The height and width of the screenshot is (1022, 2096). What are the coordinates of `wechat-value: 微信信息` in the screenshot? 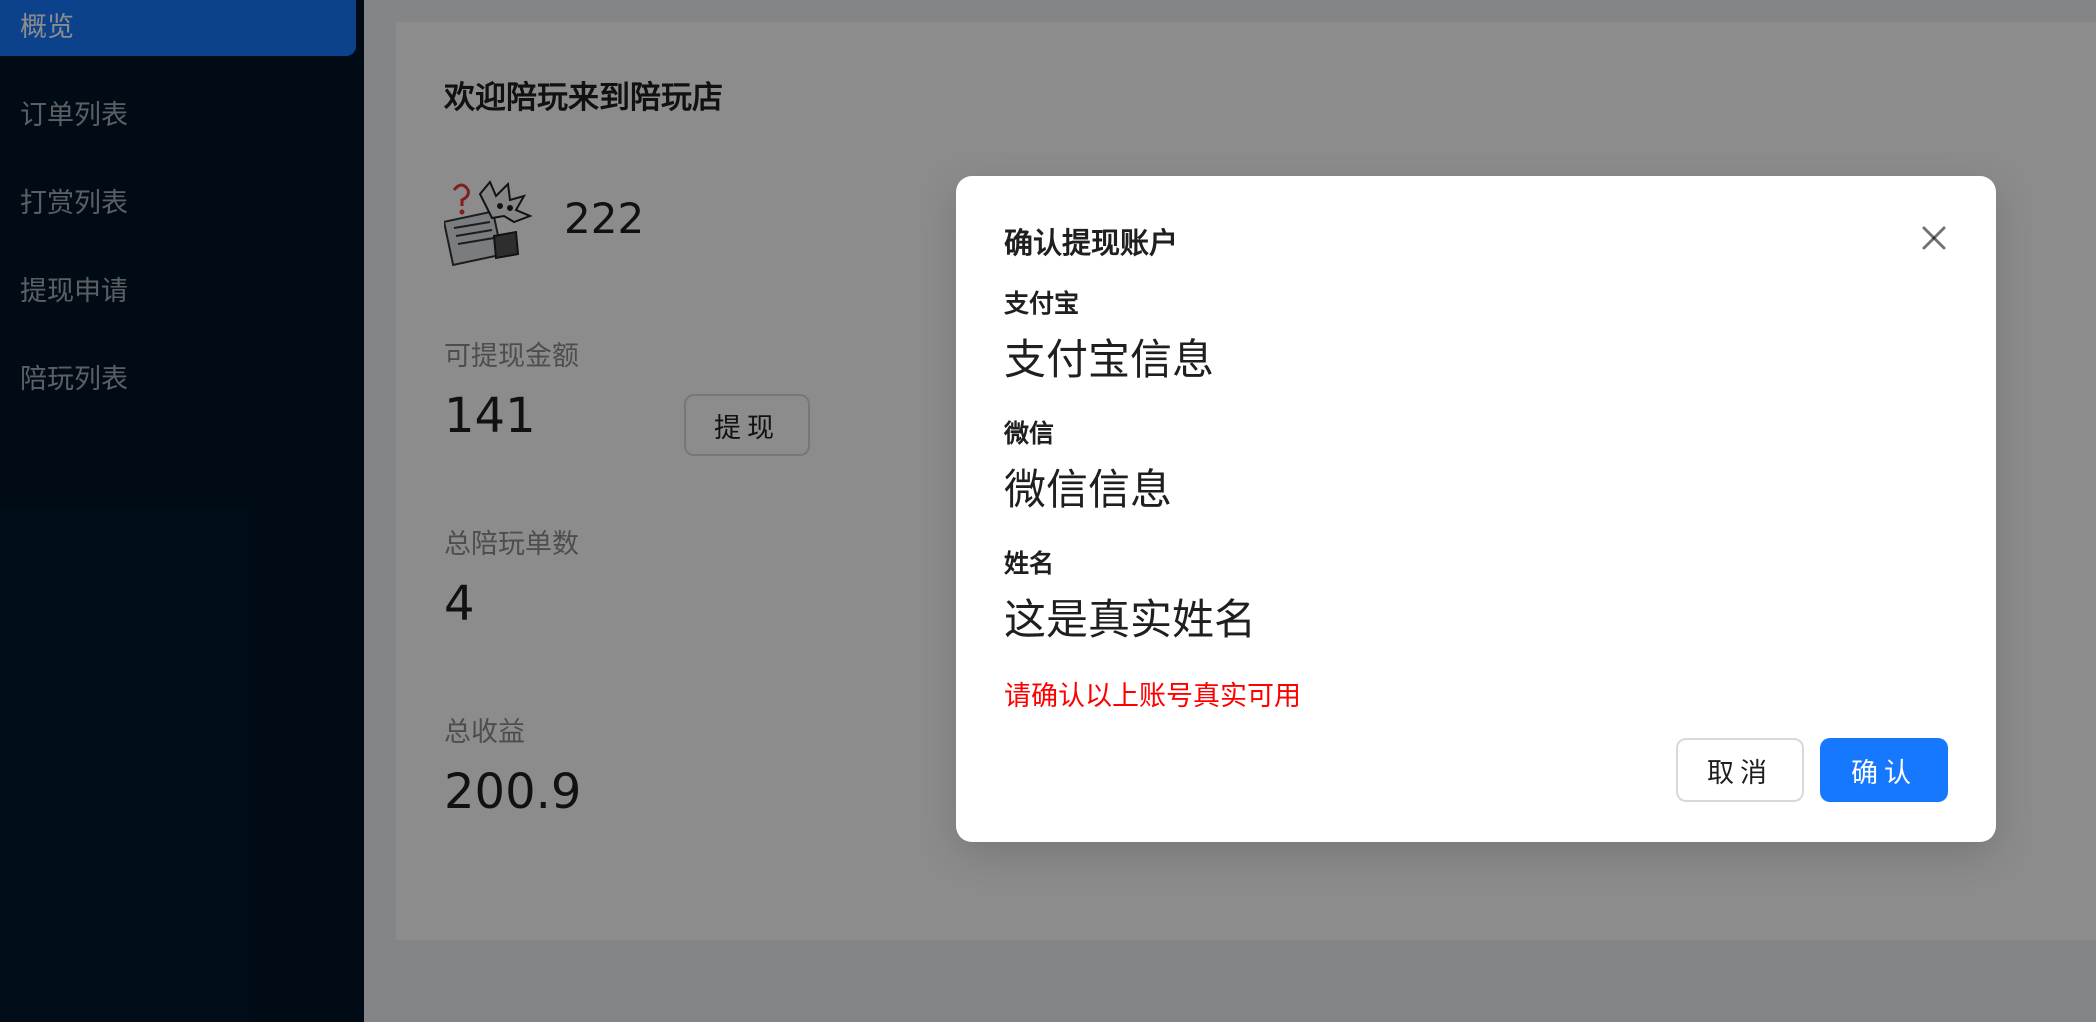 It's located at (1088, 489).